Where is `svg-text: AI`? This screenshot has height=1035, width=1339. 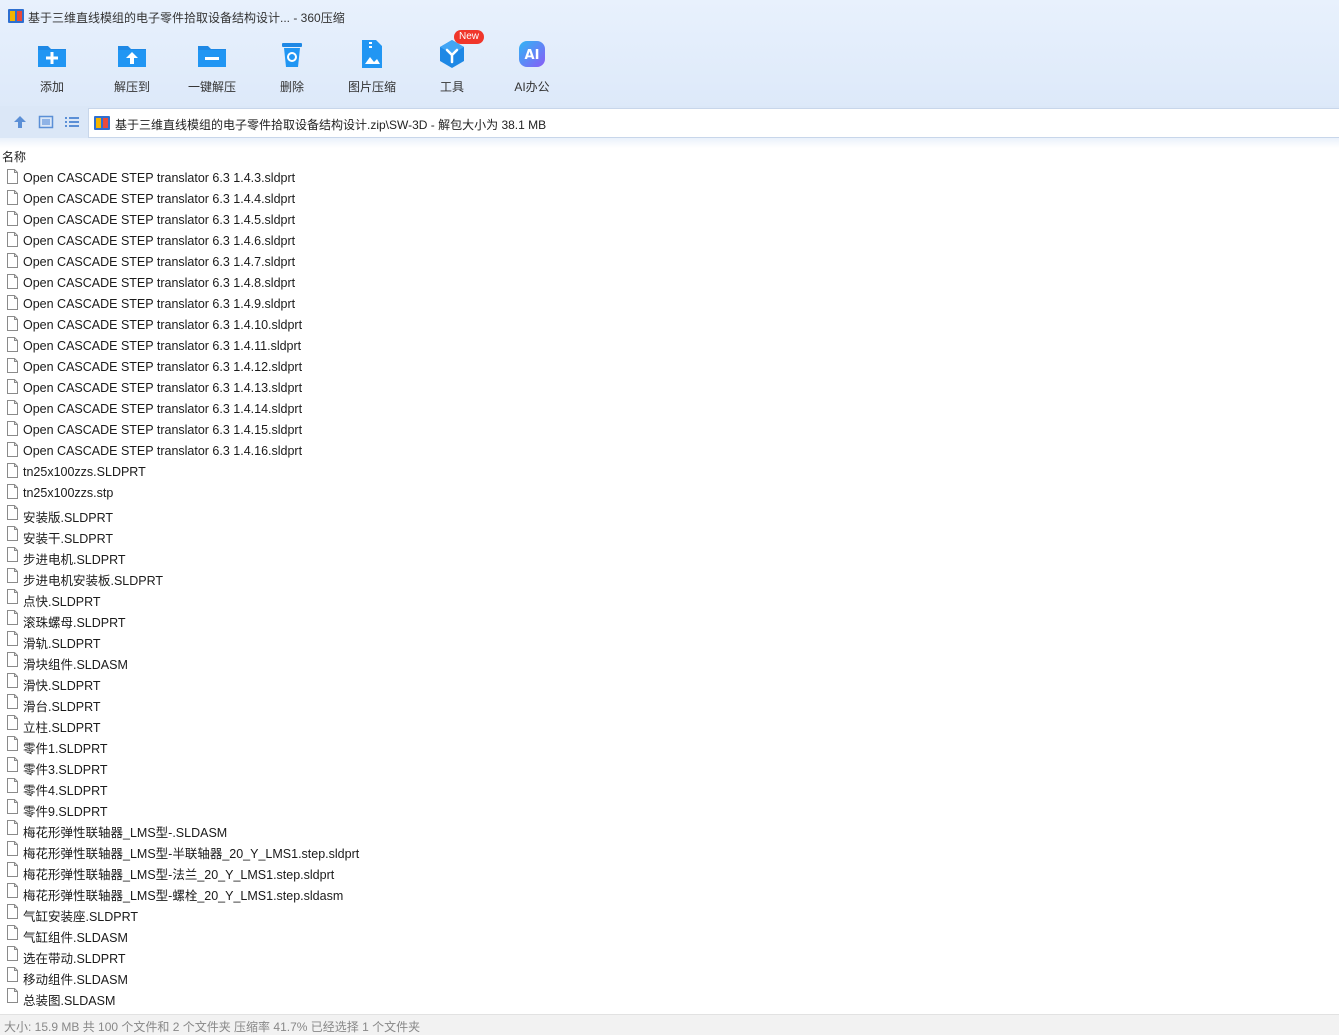 svg-text: AI is located at coordinates (532, 55).